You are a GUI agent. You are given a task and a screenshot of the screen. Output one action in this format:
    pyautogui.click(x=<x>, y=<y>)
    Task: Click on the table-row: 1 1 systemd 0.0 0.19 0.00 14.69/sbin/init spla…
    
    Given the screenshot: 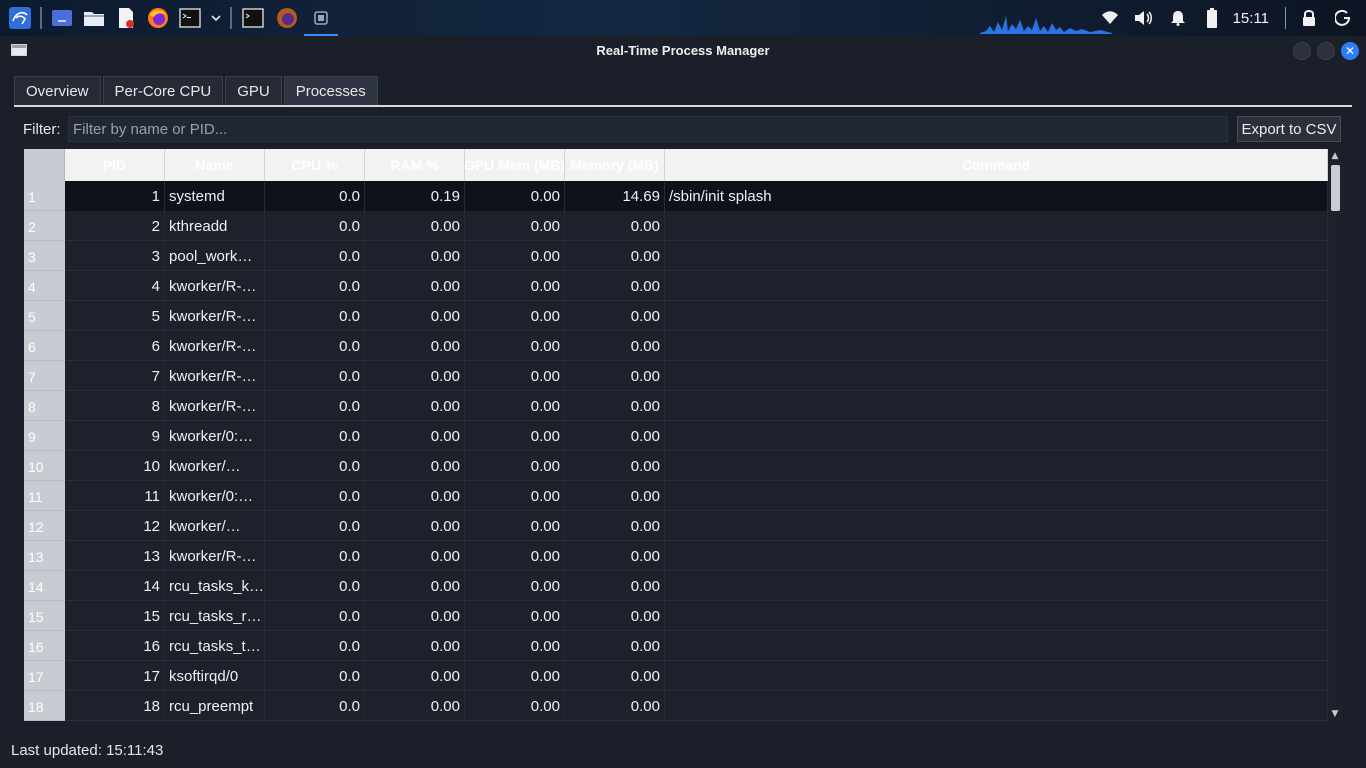 What is the action you would take?
    pyautogui.click(x=676, y=196)
    